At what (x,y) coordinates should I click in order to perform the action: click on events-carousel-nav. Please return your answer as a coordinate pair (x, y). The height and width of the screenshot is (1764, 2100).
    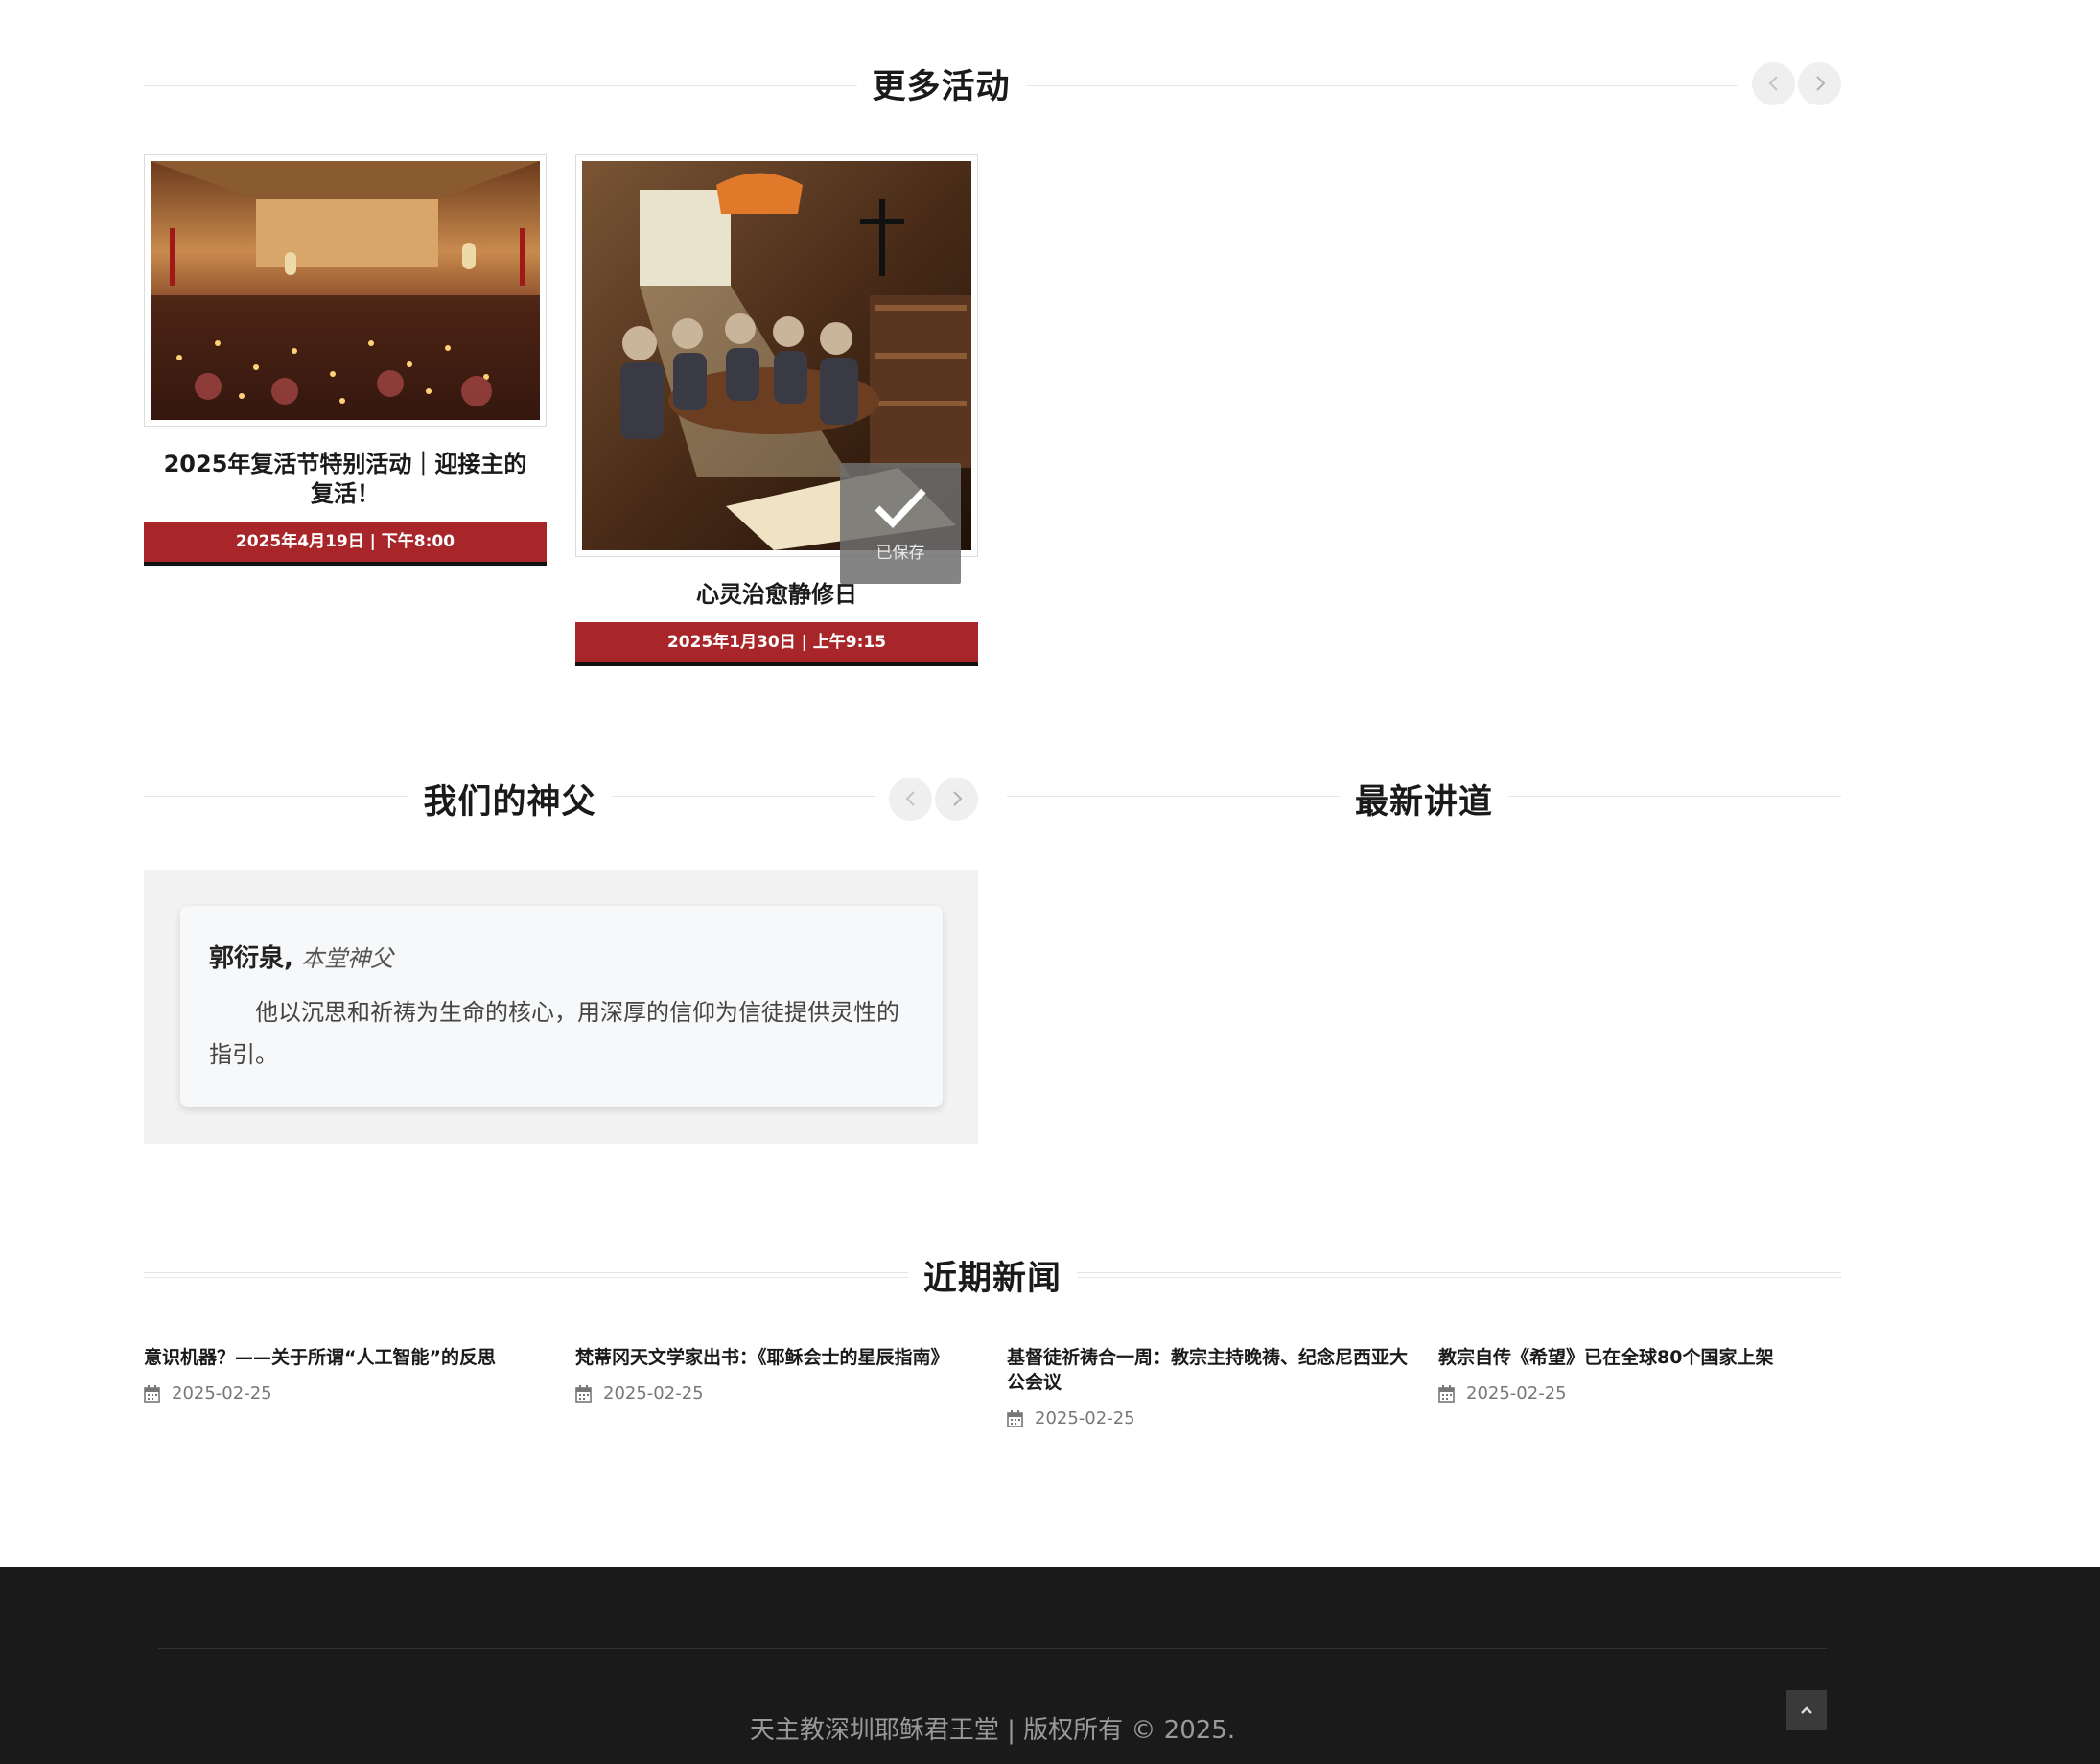
    Looking at the image, I should click on (1797, 83).